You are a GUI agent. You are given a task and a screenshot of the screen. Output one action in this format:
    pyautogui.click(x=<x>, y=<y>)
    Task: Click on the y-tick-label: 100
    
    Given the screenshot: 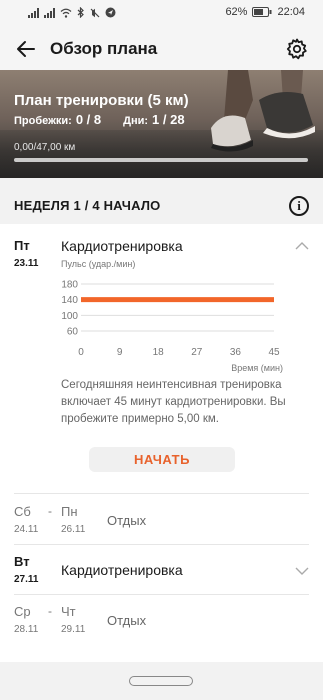 What is the action you would take?
    pyautogui.click(x=69, y=316)
    